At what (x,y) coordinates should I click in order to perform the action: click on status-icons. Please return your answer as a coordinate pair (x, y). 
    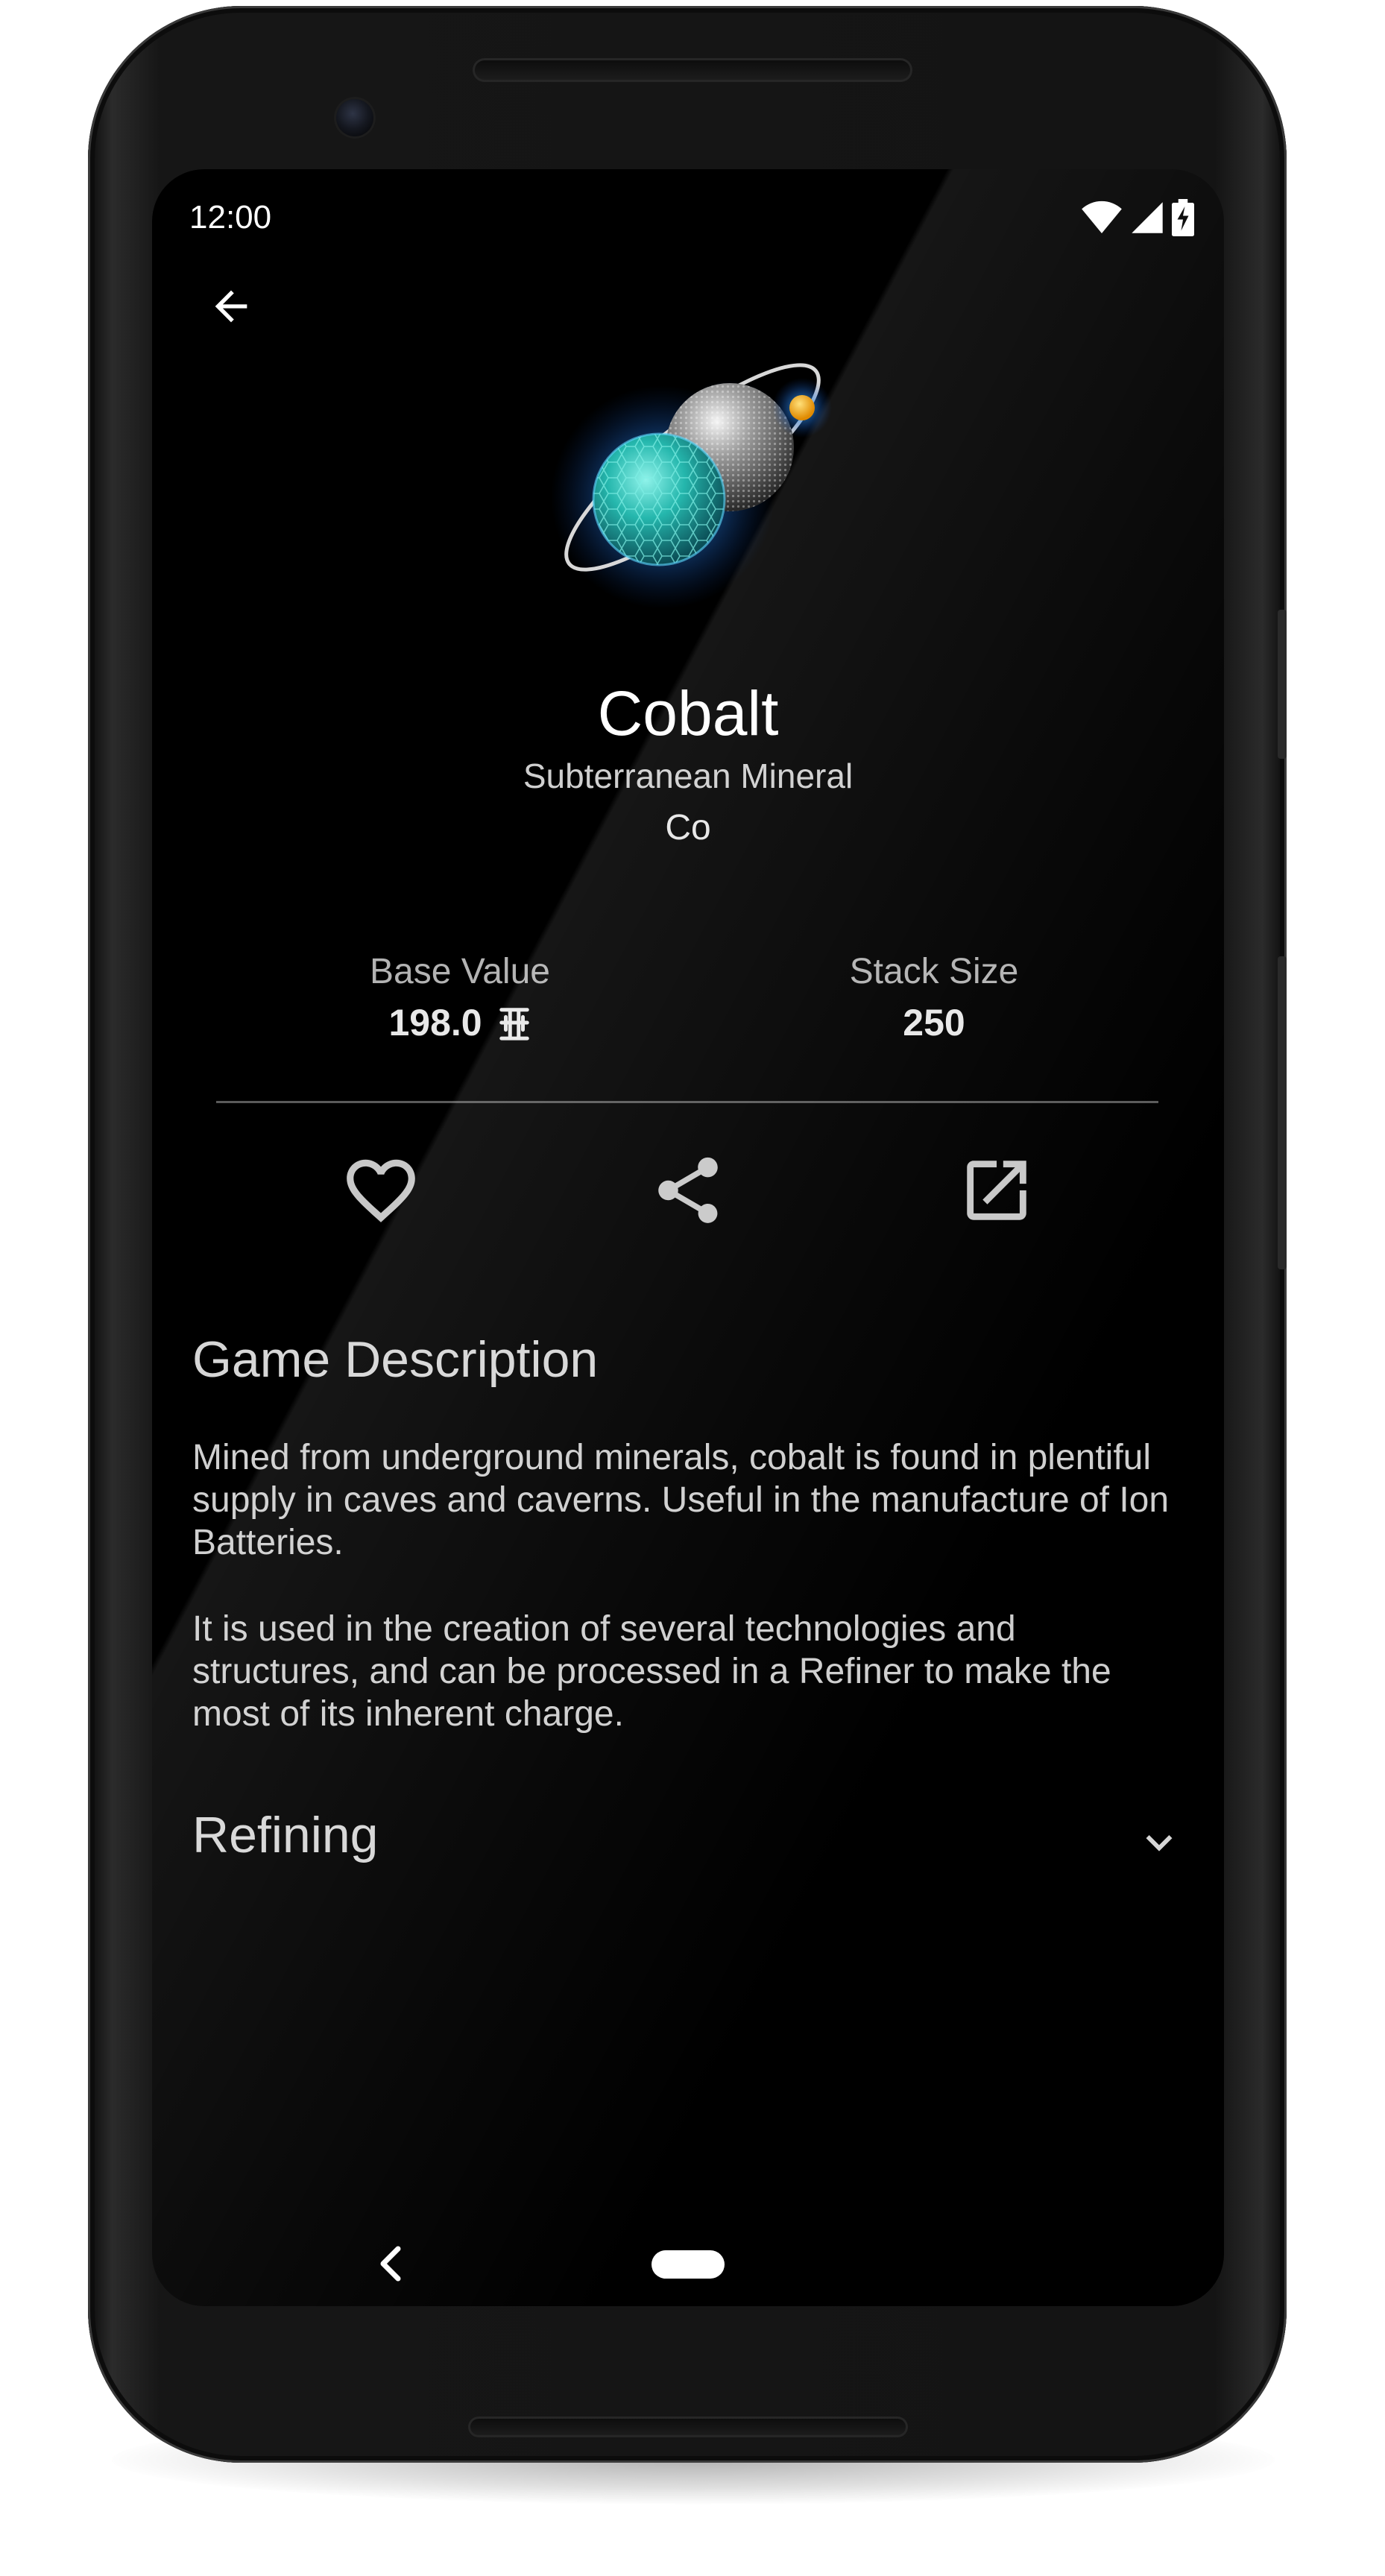
    Looking at the image, I should click on (1137, 218).